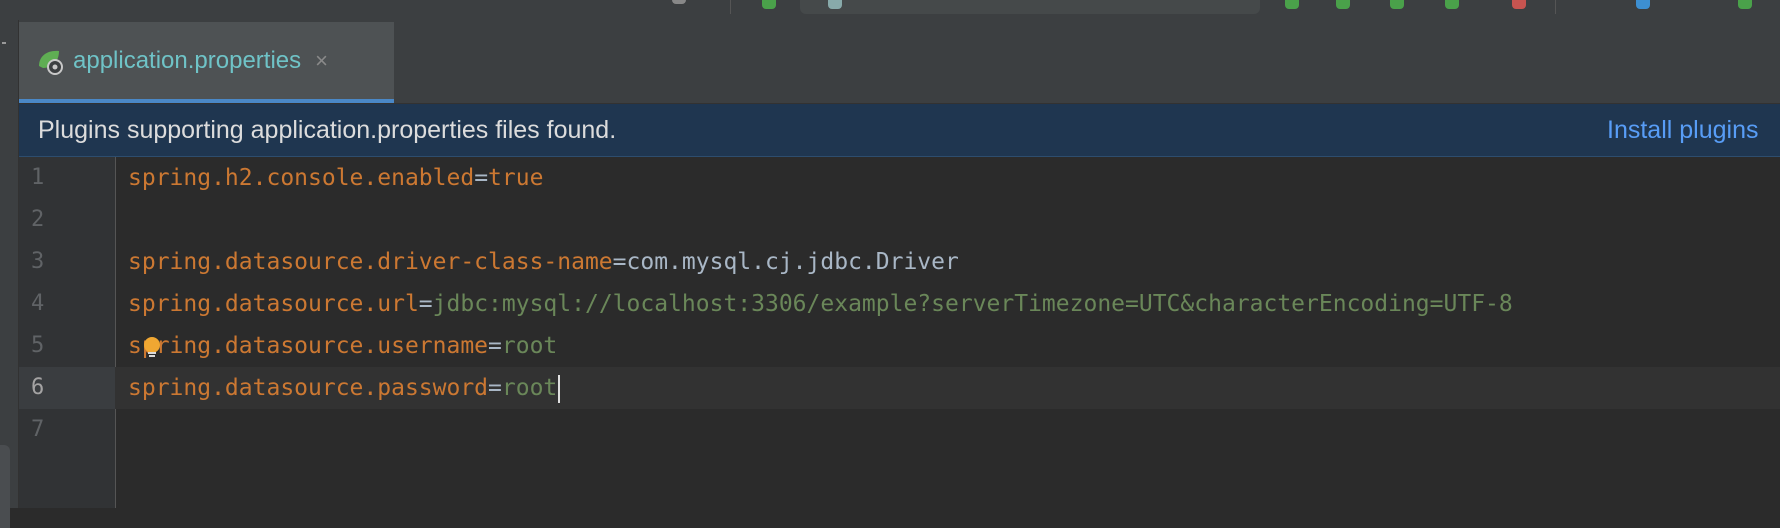  I want to click on property-value: true, so click(516, 178).